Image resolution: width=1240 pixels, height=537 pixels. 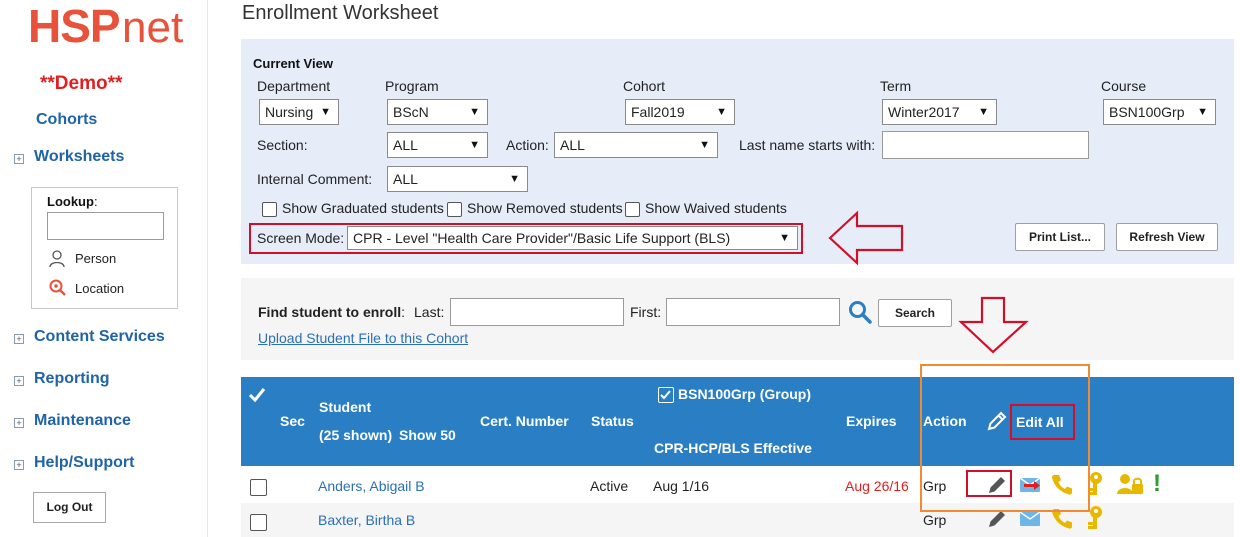 I want to click on lookup-colon: :, so click(x=95, y=201).